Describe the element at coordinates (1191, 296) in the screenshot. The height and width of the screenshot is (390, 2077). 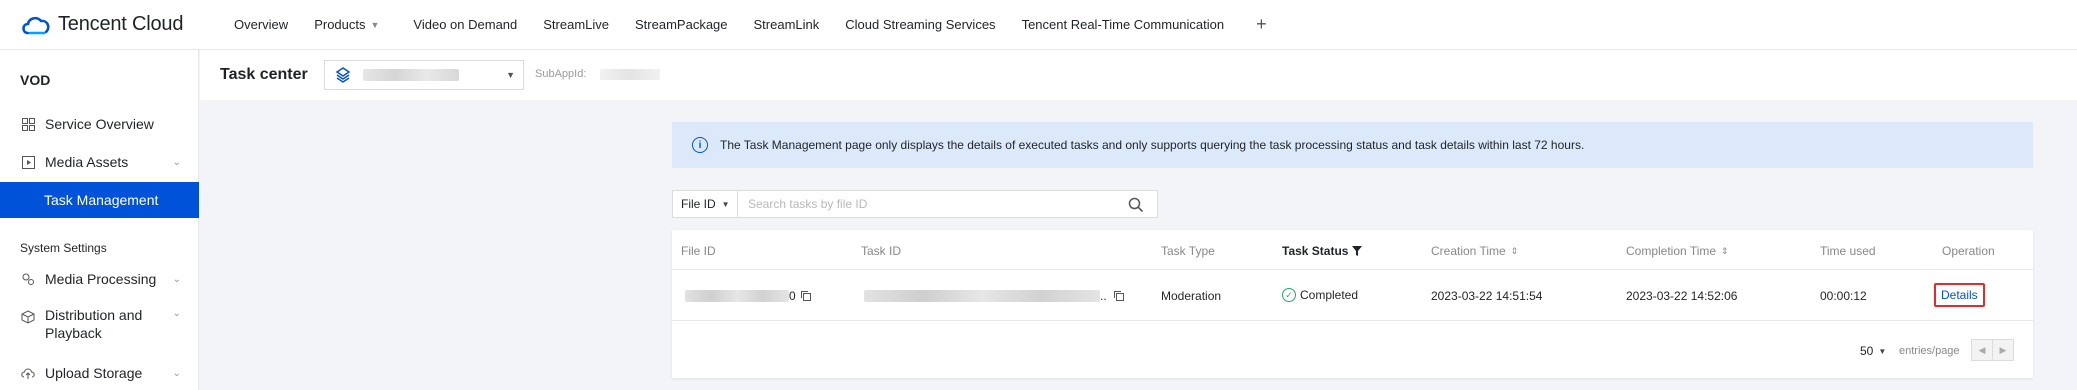
I see `cell-task-type: Moderation` at that location.